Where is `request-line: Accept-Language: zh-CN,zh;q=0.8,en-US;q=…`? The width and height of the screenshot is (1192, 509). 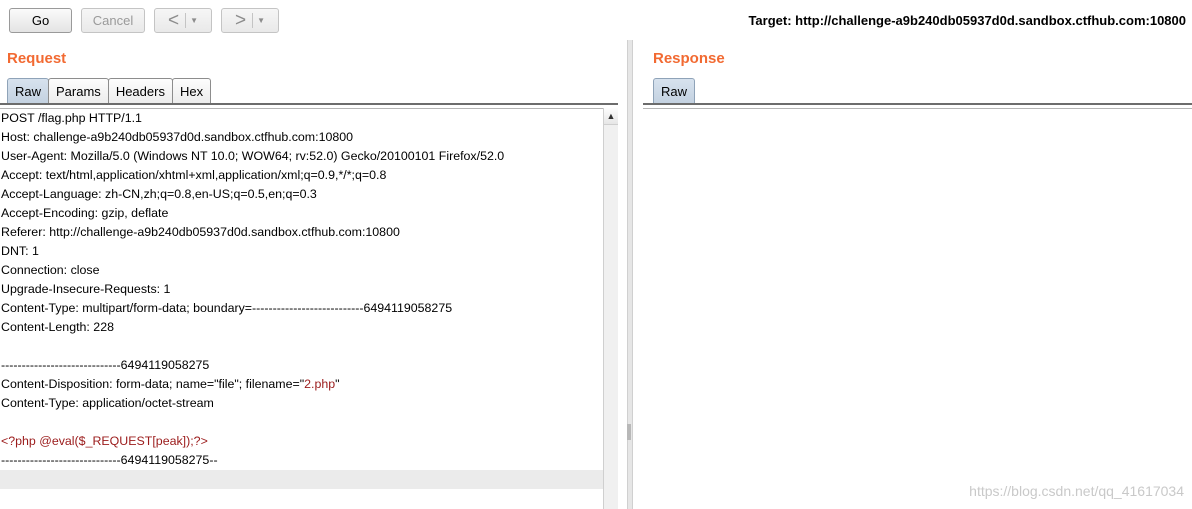 request-line: Accept-Language: zh-CN,zh;q=0.8,en-US;q=… is located at coordinates (301, 194).